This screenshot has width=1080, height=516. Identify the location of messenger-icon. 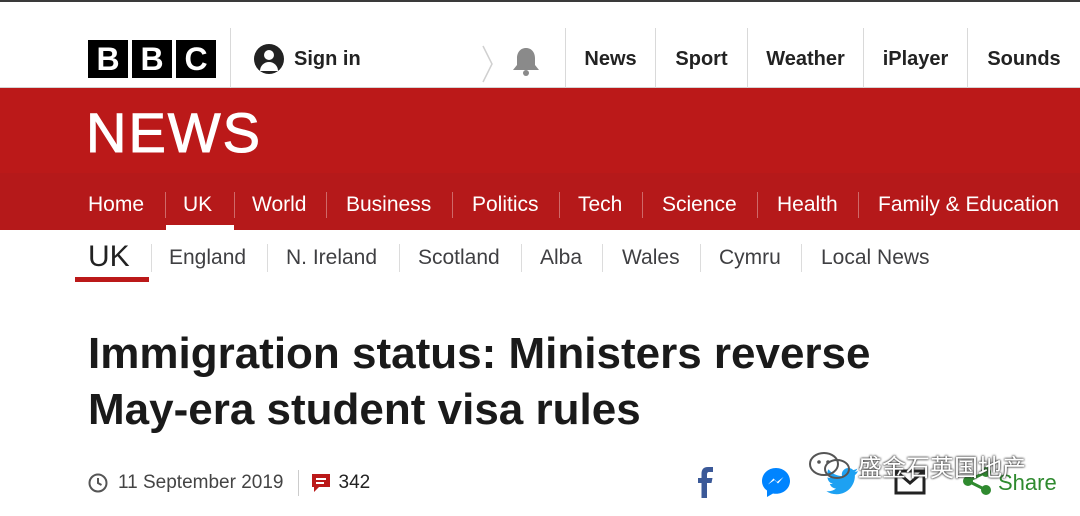
(776, 483).